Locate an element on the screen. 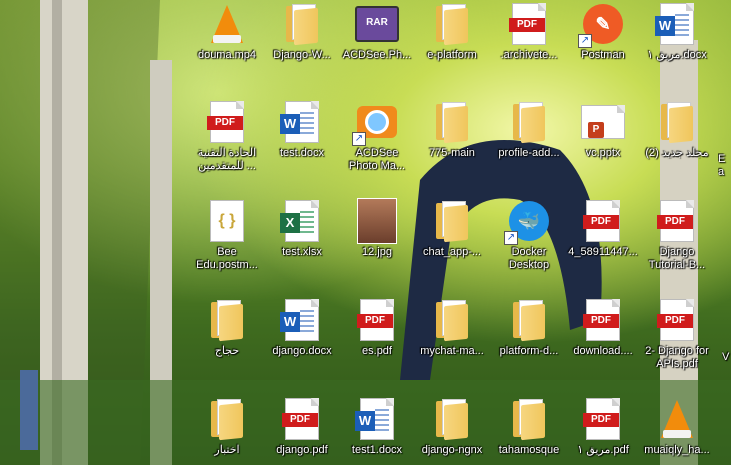 The height and width of the screenshot is (465, 731). desktop-icon-label: مريق ١.pdf is located at coordinates (603, 450).